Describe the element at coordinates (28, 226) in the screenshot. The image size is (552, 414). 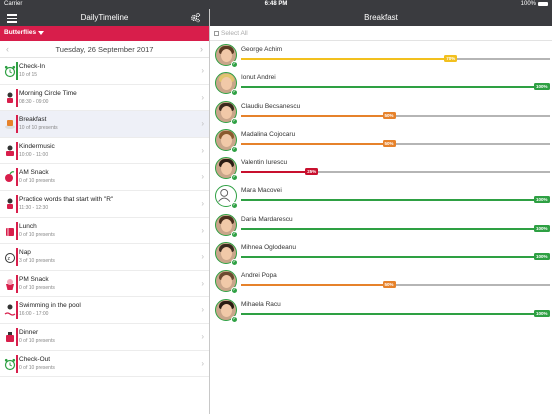
I see `activity-name: Lunch` at that location.